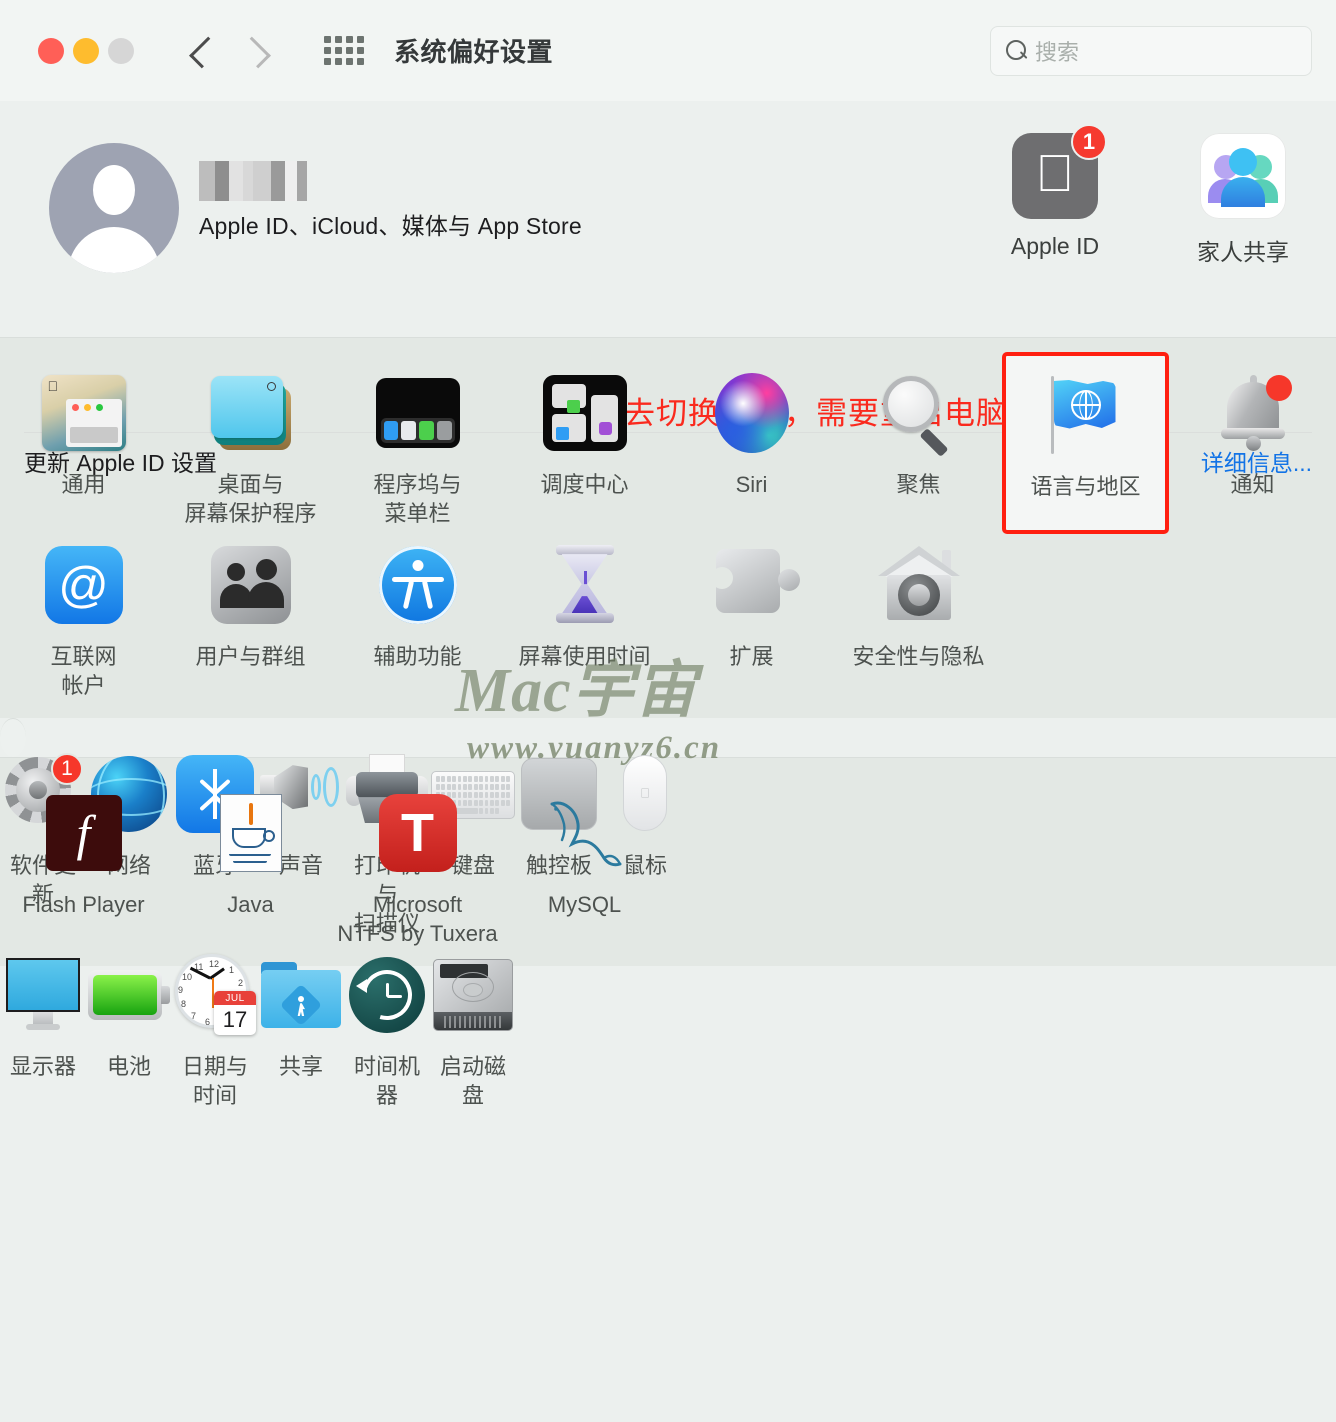 The width and height of the screenshot is (1336, 1422). Describe the element at coordinates (83, 484) in the screenshot. I see `pref-label: 通用` at that location.